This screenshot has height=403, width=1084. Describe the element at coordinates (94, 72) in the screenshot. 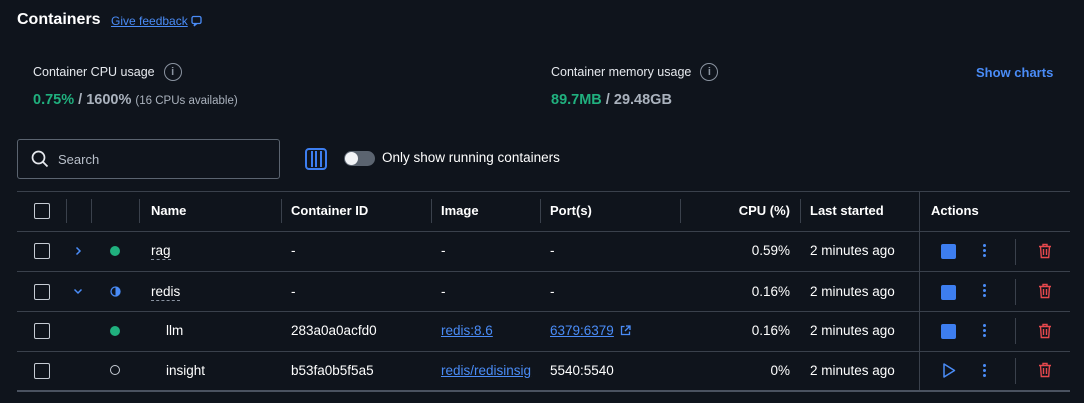

I see `cpu-usage-label: Container CPU usage` at that location.